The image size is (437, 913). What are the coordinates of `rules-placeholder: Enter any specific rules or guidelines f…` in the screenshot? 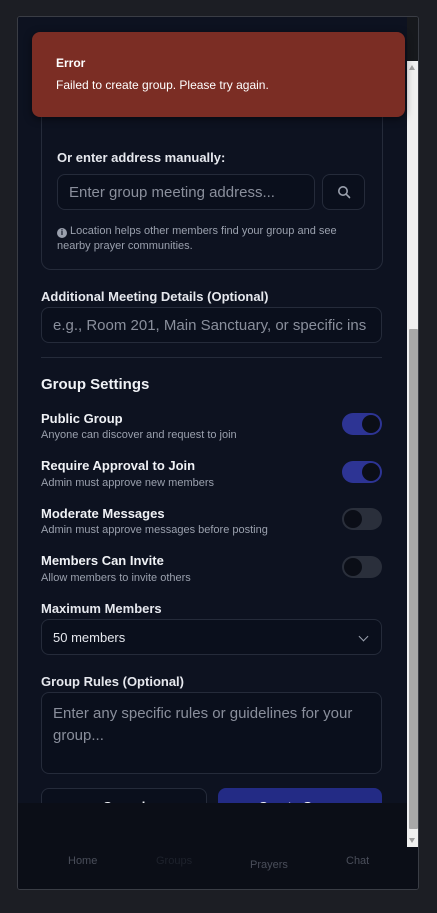 It's located at (203, 724).